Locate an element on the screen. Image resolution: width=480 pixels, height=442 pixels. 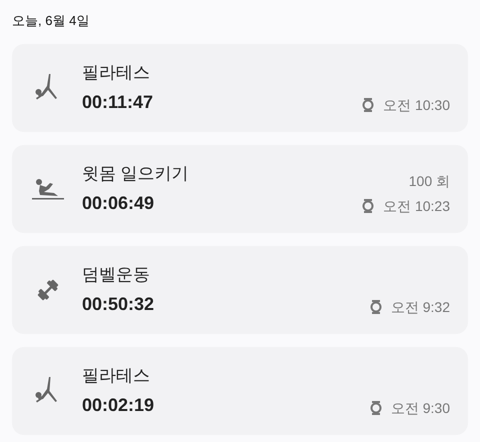
date-header: 오늘, 6월 4일 is located at coordinates (51, 21).